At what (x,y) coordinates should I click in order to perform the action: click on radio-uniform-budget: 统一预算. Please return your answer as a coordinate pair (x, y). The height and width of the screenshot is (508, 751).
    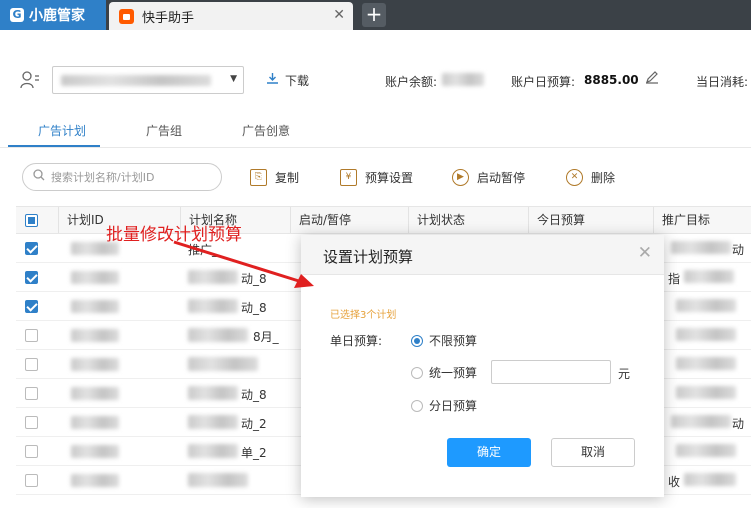
    Looking at the image, I should click on (444, 372).